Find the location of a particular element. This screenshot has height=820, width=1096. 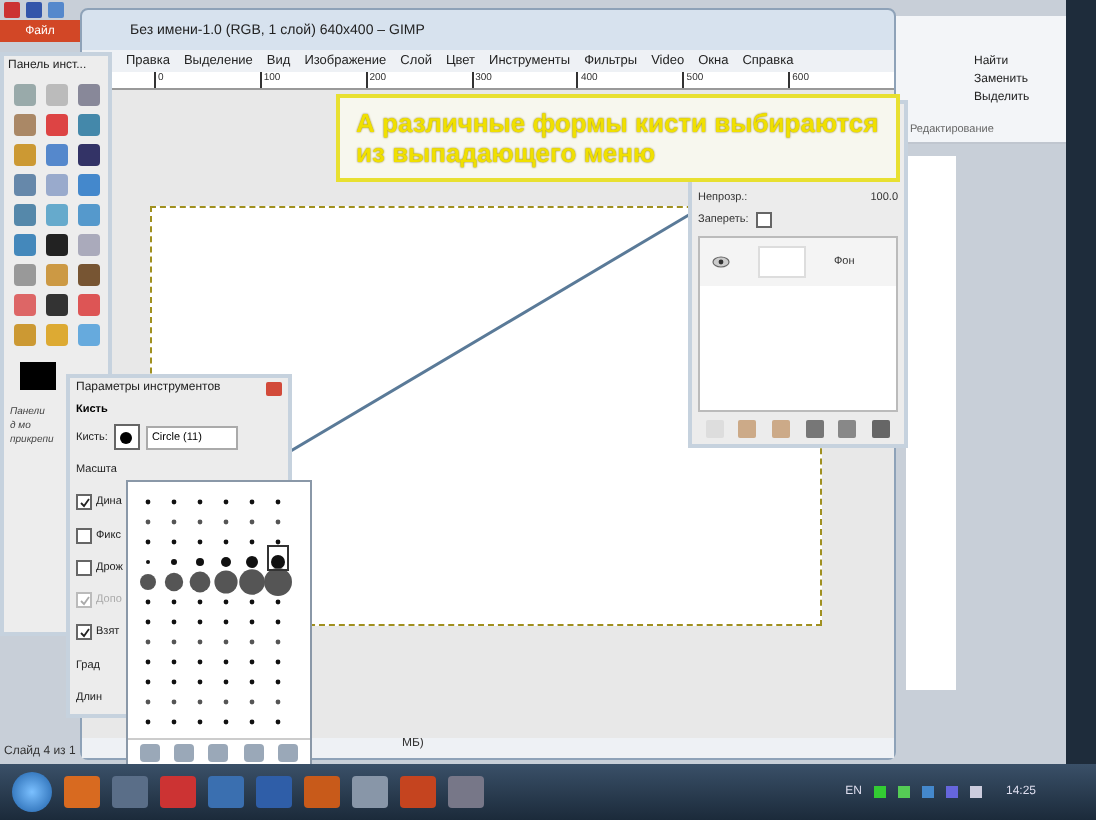

callout-text: А различные формы кисти выбираются из выпадающего меню is located at coordinates (618, 138).